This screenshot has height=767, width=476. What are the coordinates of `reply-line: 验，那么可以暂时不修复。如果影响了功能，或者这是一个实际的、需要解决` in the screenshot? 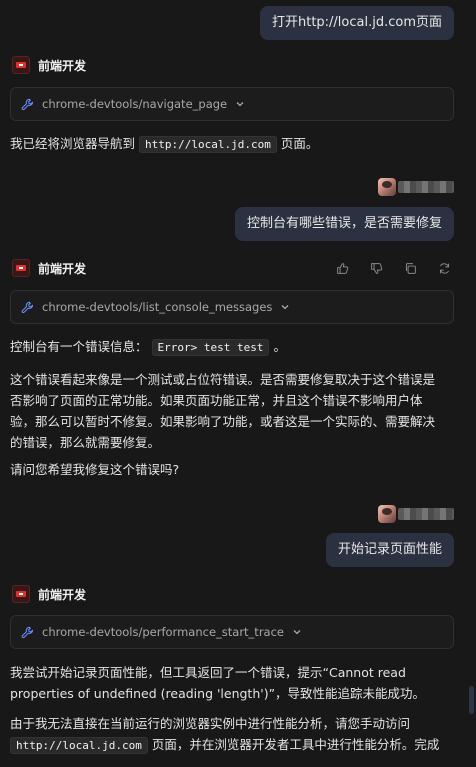 It's located at (223, 421).